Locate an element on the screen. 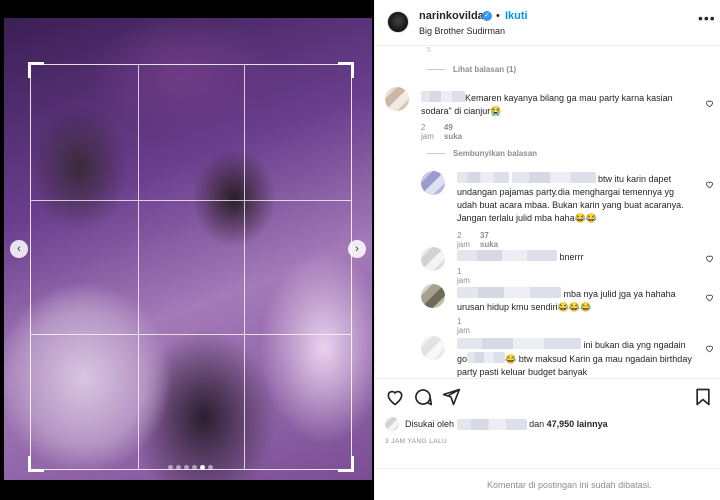 The width and height of the screenshot is (720, 500). view-replies-button: Lihat balasan (1) is located at coordinates (471, 69).